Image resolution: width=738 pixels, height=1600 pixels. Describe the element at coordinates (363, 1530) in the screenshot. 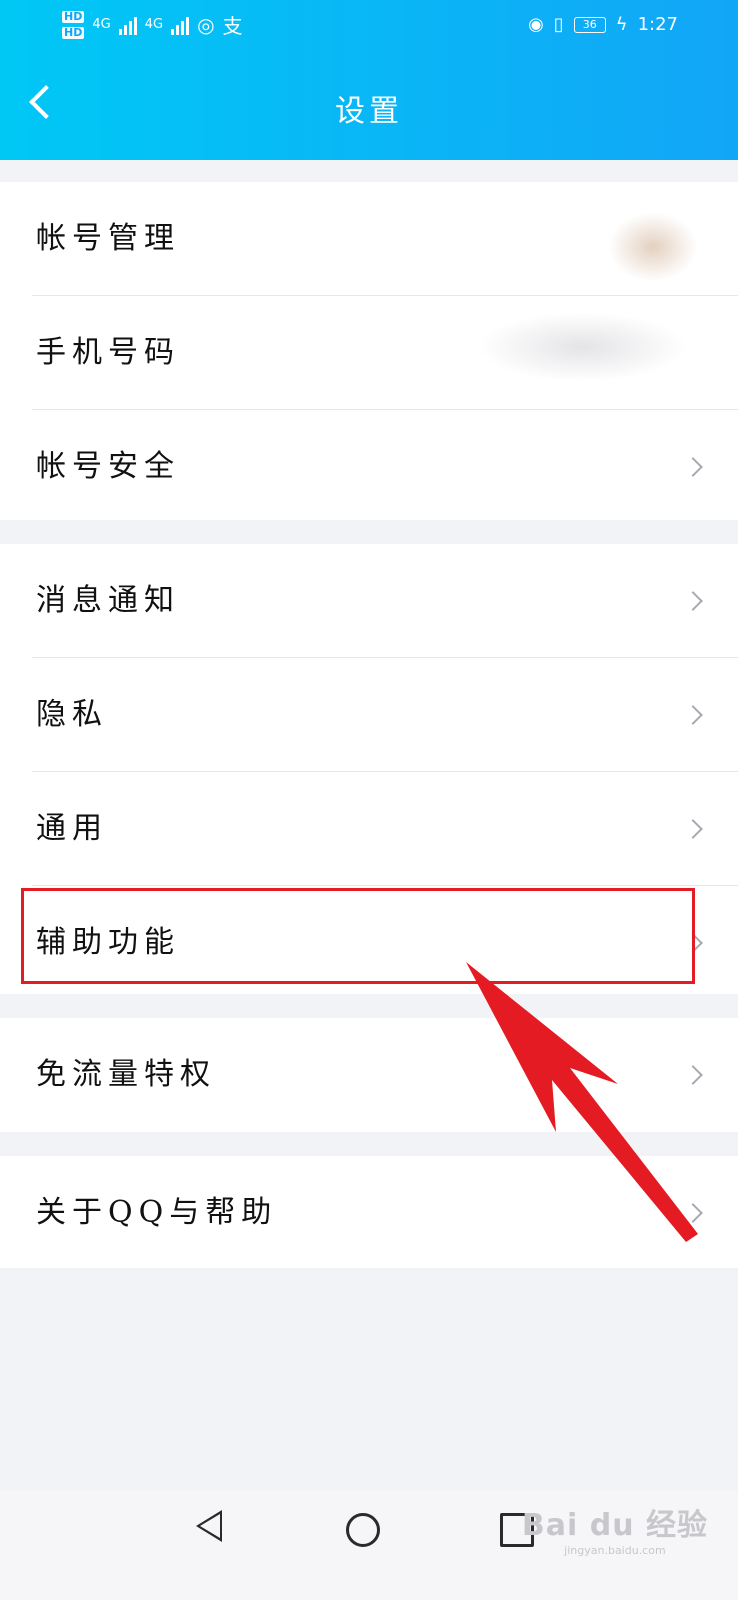

I see `nav-home-icon` at that location.